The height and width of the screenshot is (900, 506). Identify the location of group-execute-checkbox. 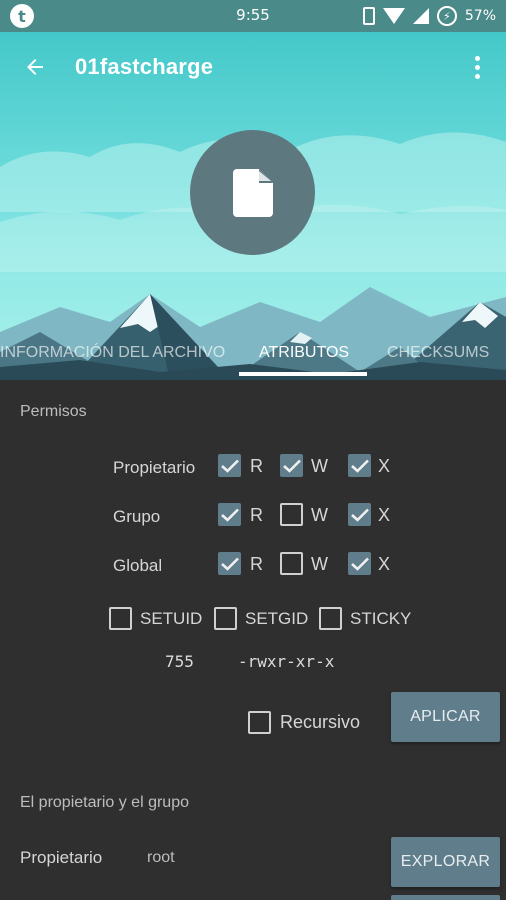
(359, 514).